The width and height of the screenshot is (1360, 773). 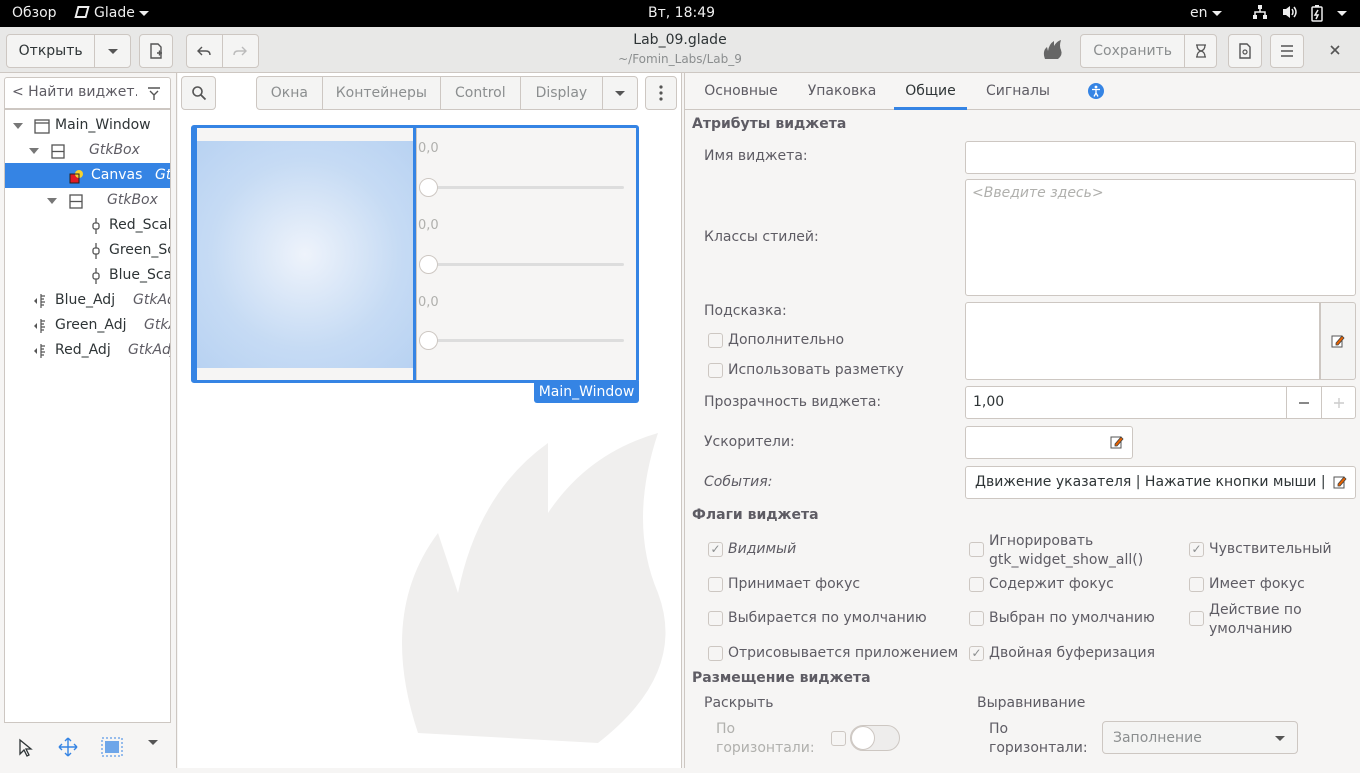 I want to click on battery-icon, so click(x=1317, y=15).